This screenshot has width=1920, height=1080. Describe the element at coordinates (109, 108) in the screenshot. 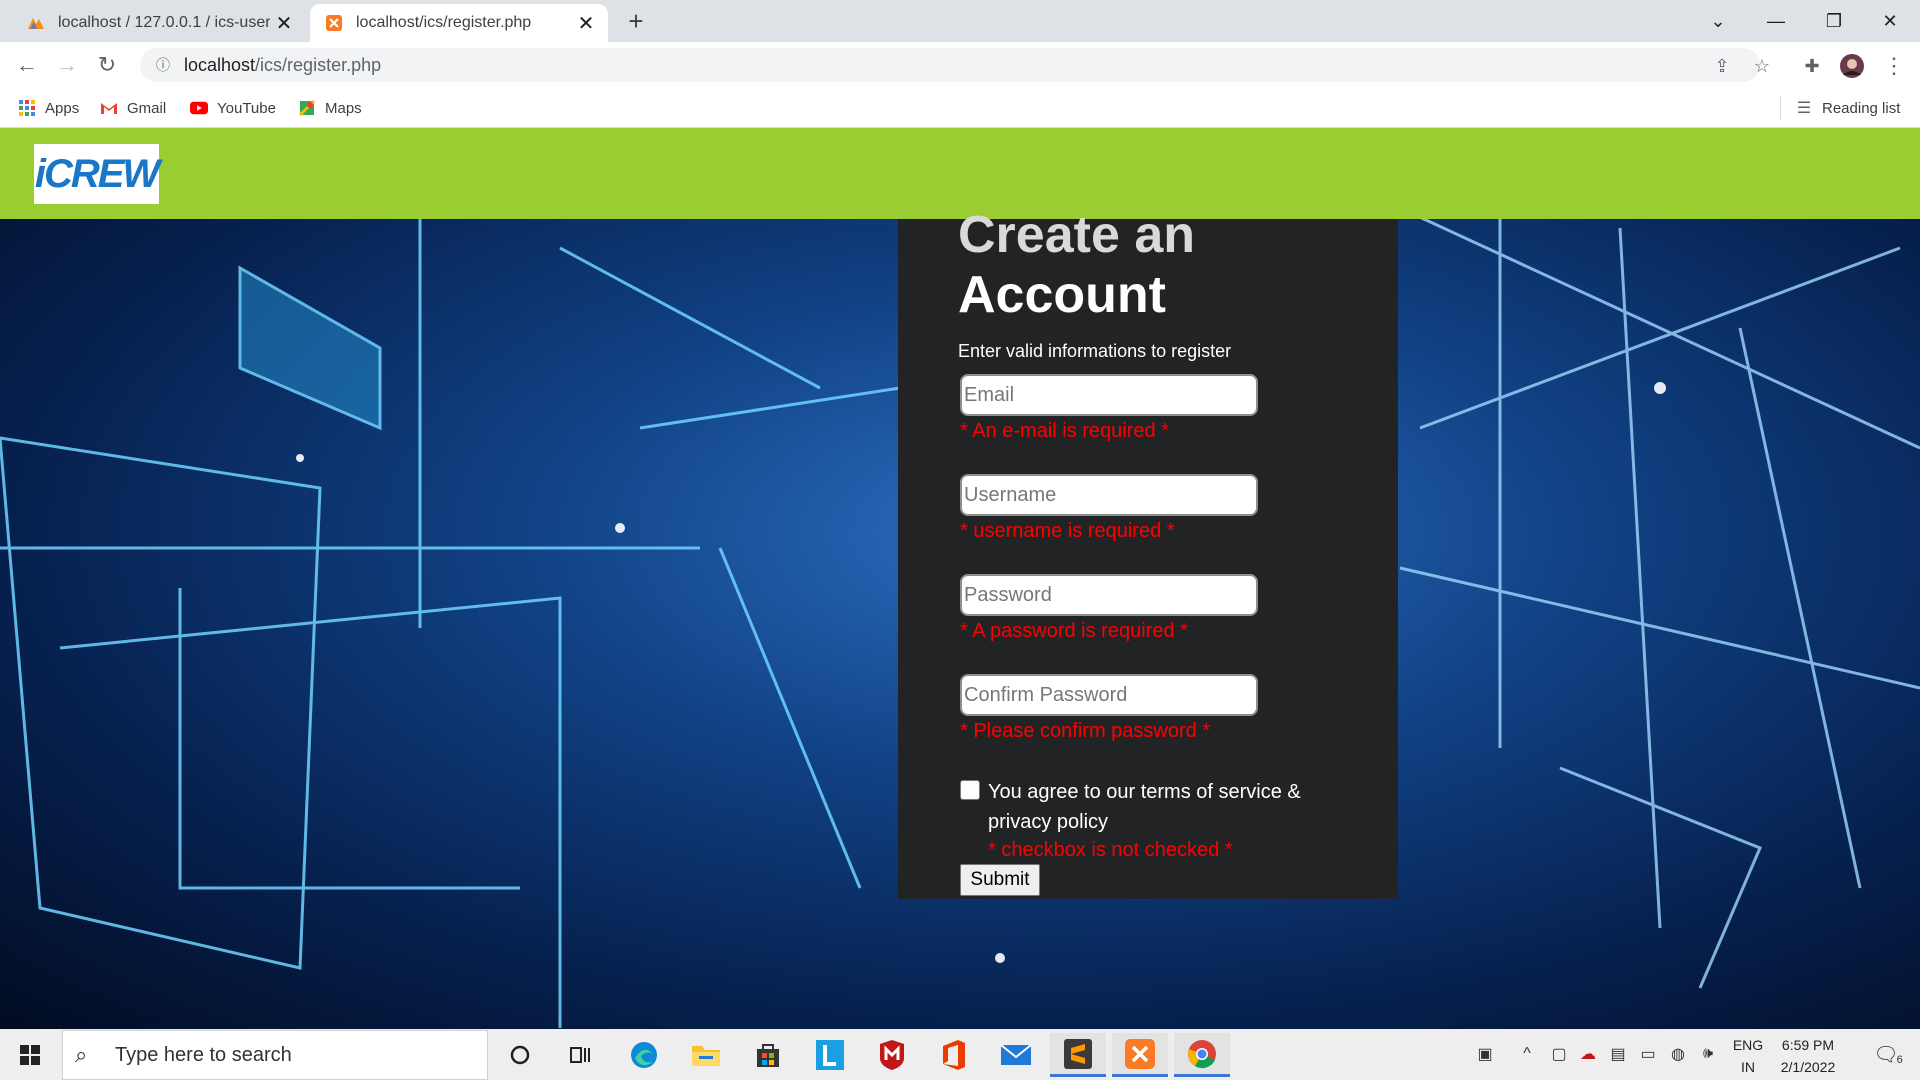

I see `gmail-icon` at that location.